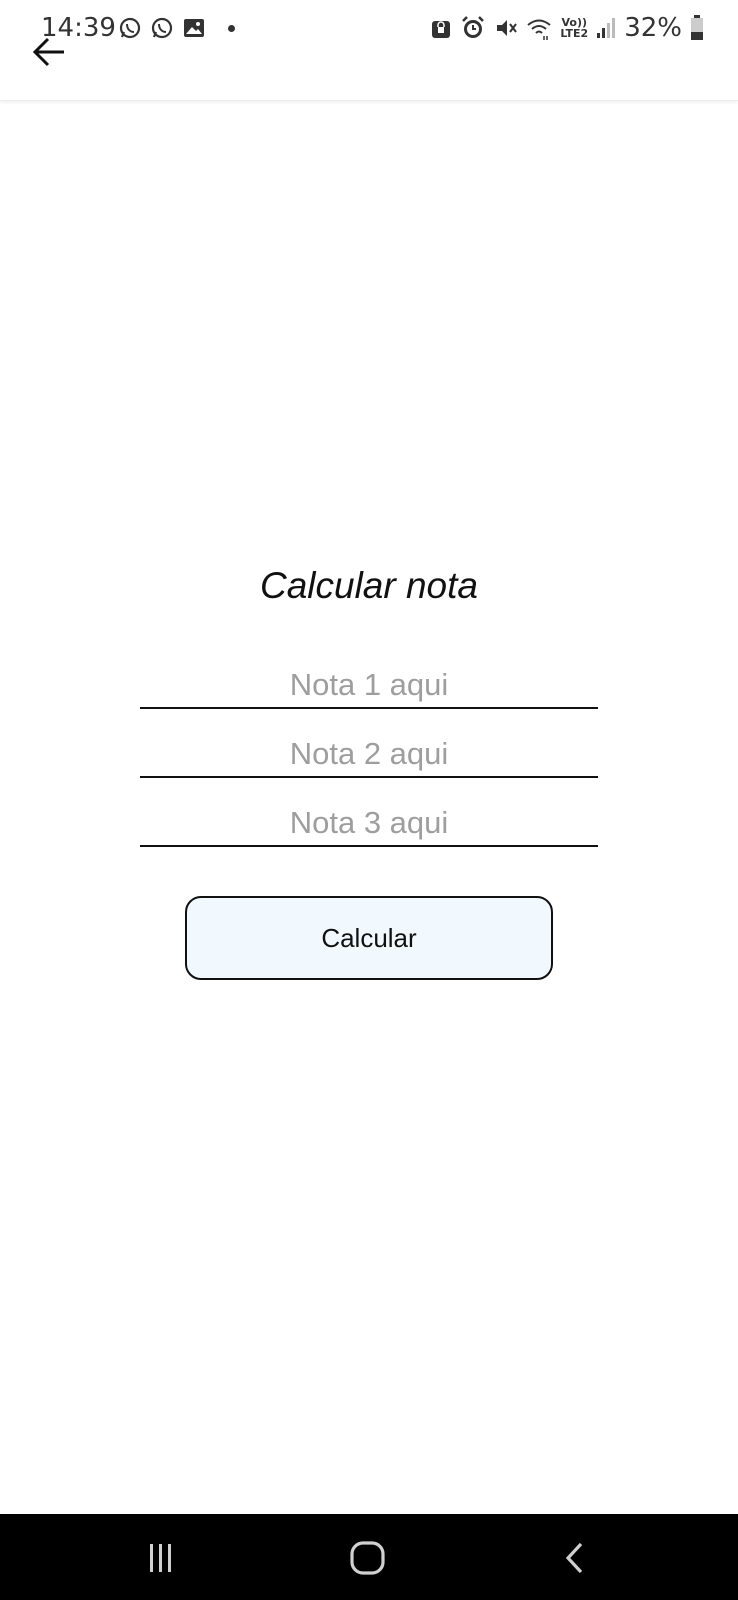 The width and height of the screenshot is (738, 1600). I want to click on nota-3-input, so click(369, 824).